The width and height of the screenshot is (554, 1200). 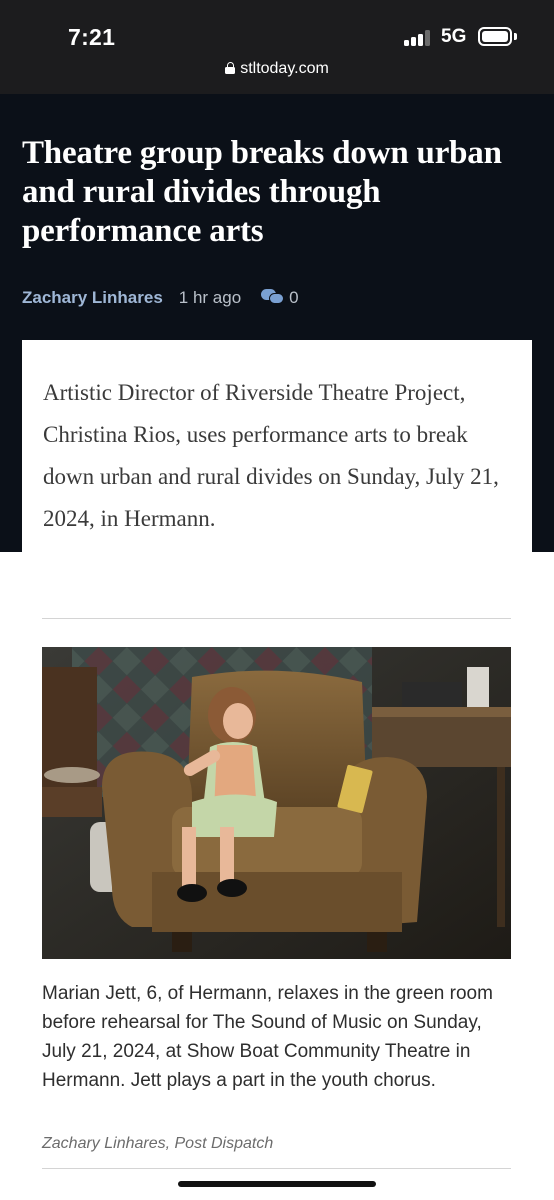 What do you see at coordinates (92, 297) in the screenshot?
I see `author-link: Zachary Linhares` at bounding box center [92, 297].